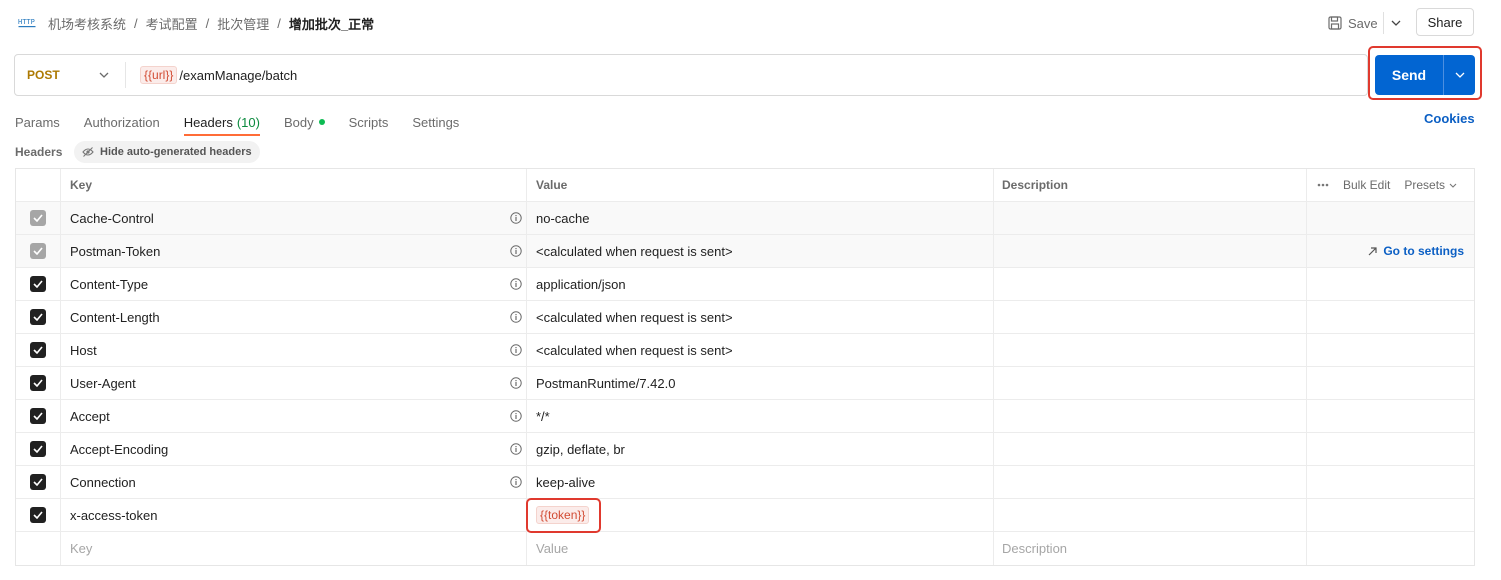 The image size is (1501, 580). I want to click on breadcrumb-current-request: 增加批次_正常, so click(331, 23).